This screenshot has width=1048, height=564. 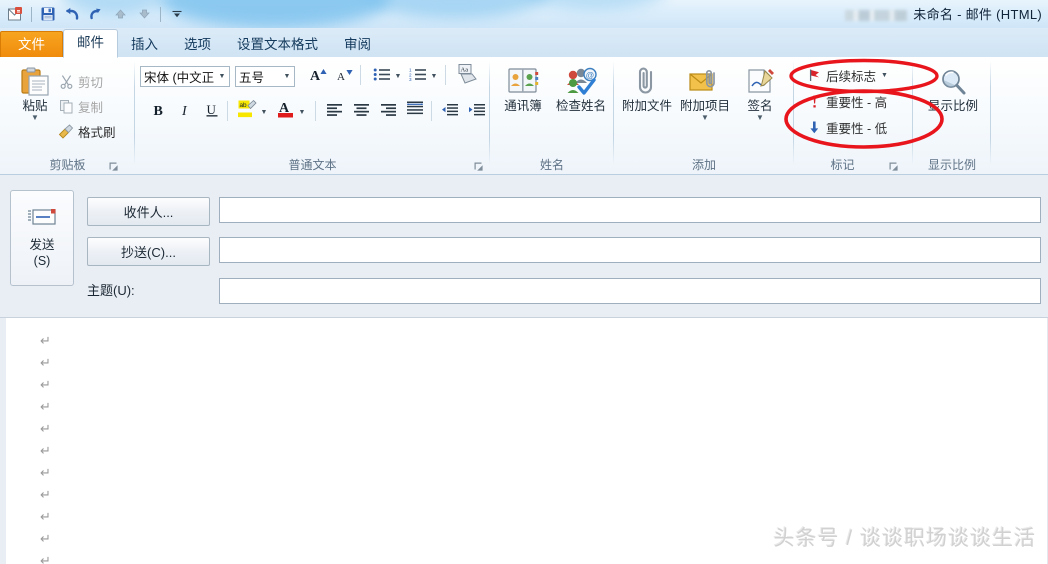 What do you see at coordinates (277, 45) in the screenshot?
I see `tab-format-text: 设置文本格式` at bounding box center [277, 45].